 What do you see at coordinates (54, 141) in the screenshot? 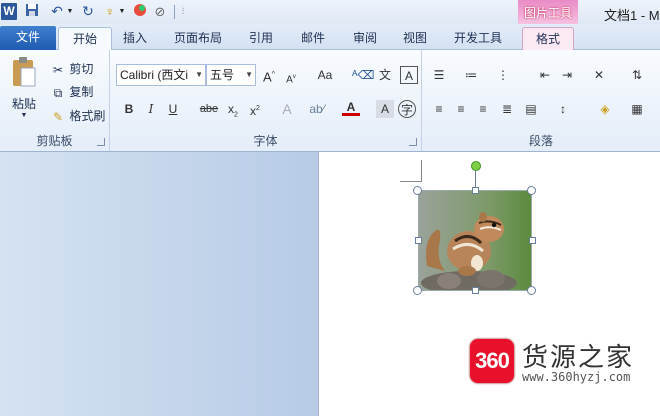
I see `clipboard-group-label: 剪贴板` at bounding box center [54, 141].